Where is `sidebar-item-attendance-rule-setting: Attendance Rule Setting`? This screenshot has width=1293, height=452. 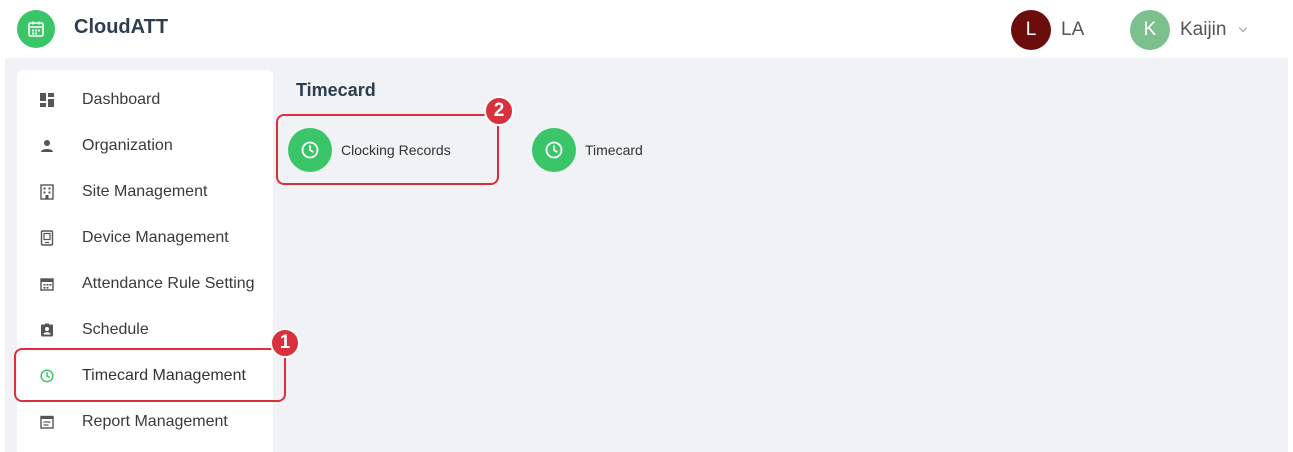 sidebar-item-attendance-rule-setting: Attendance Rule Setting is located at coordinates (145, 284).